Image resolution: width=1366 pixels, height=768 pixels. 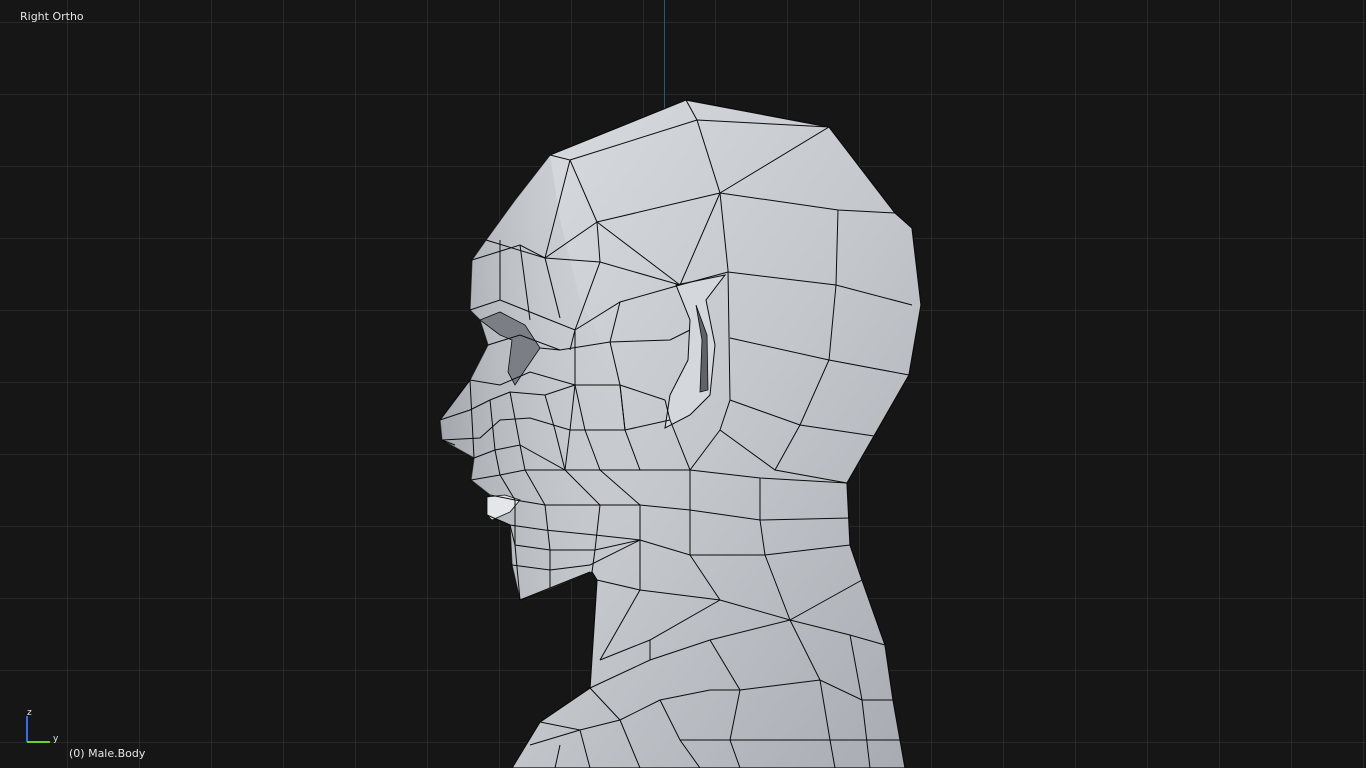 I want to click on active-object-label: (0) Male.Body, so click(x=107, y=753).